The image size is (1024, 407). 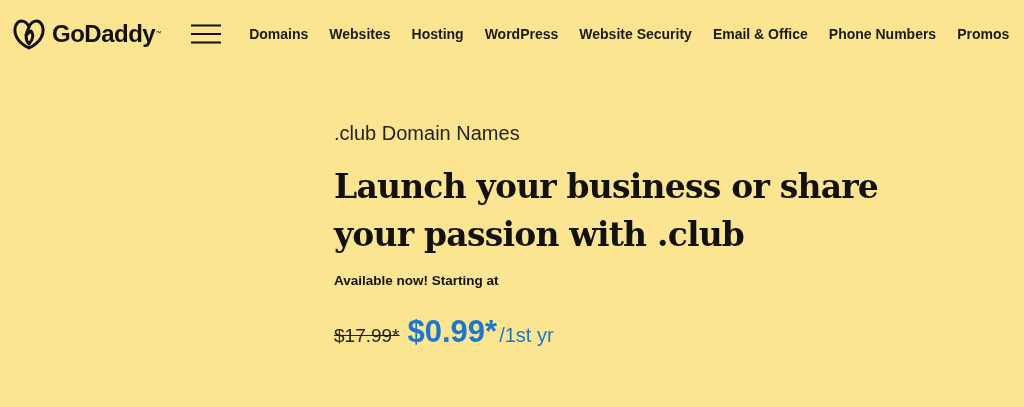 I want to click on nav-link: Email & Office, so click(x=760, y=34).